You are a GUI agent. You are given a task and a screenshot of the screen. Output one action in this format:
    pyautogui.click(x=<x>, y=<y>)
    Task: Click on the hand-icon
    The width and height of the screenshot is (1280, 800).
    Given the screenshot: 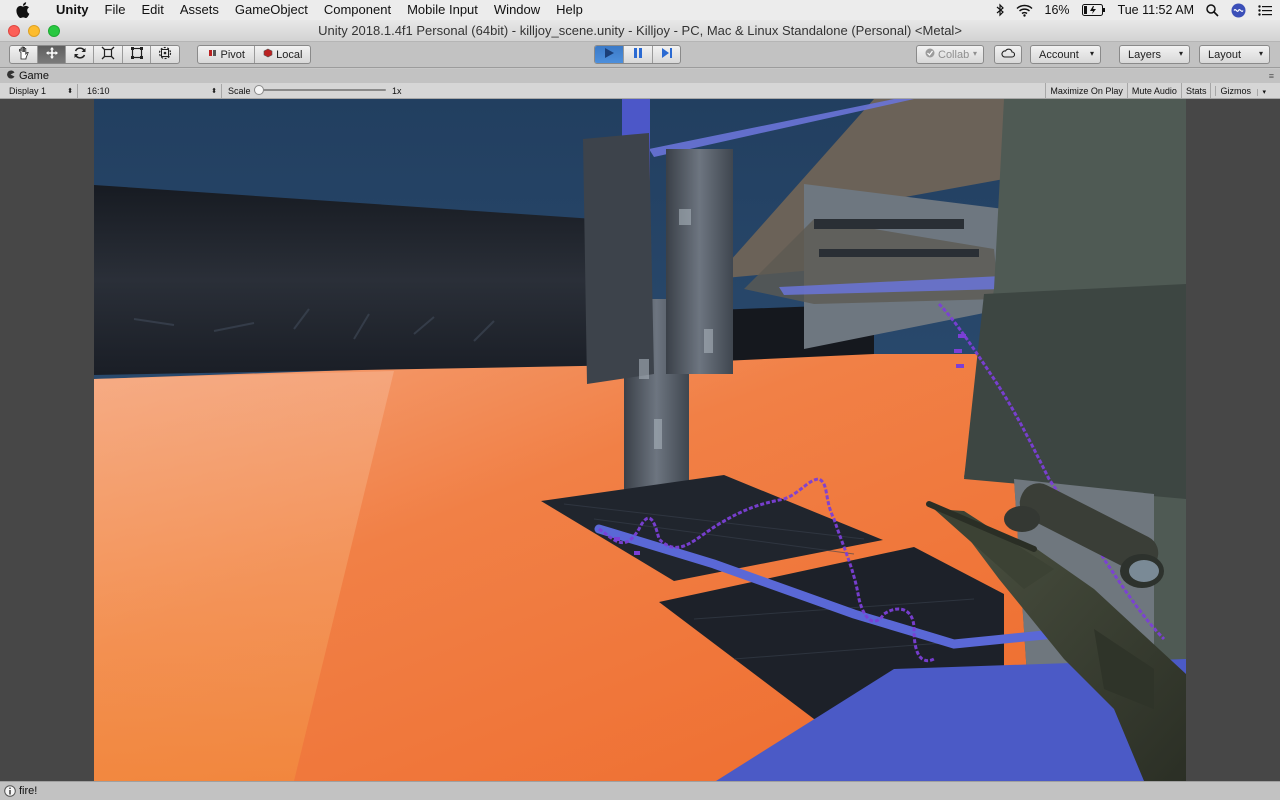 What is the action you would take?
    pyautogui.click(x=24, y=54)
    